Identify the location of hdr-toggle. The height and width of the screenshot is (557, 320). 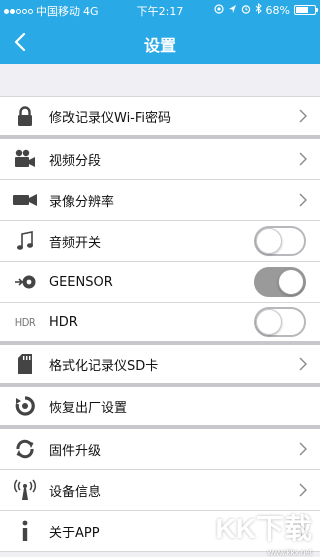
(280, 322).